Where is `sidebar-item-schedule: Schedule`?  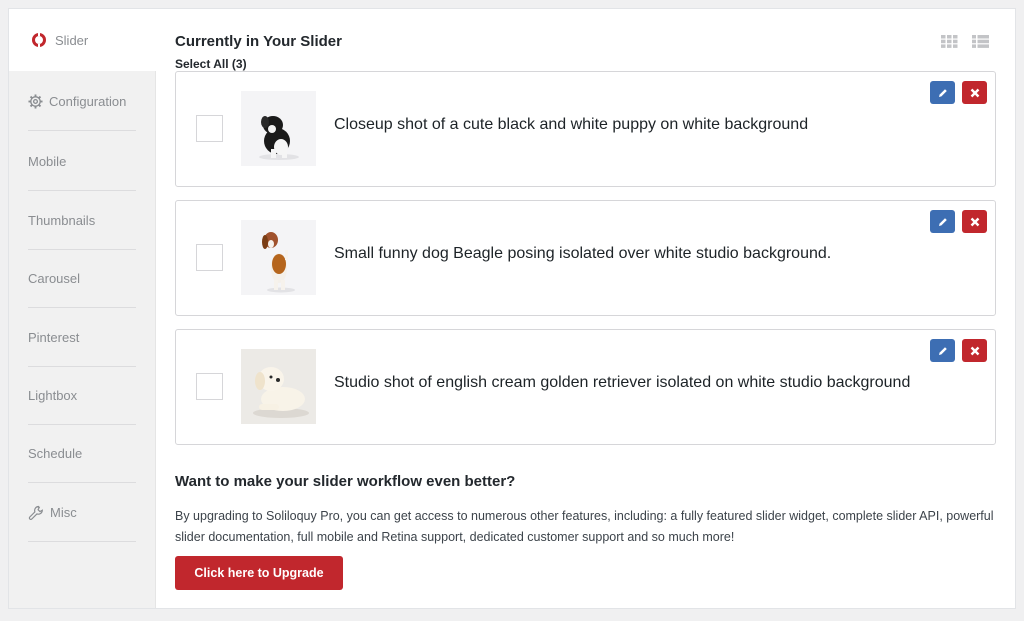
sidebar-item-schedule: Schedule is located at coordinates (82, 454).